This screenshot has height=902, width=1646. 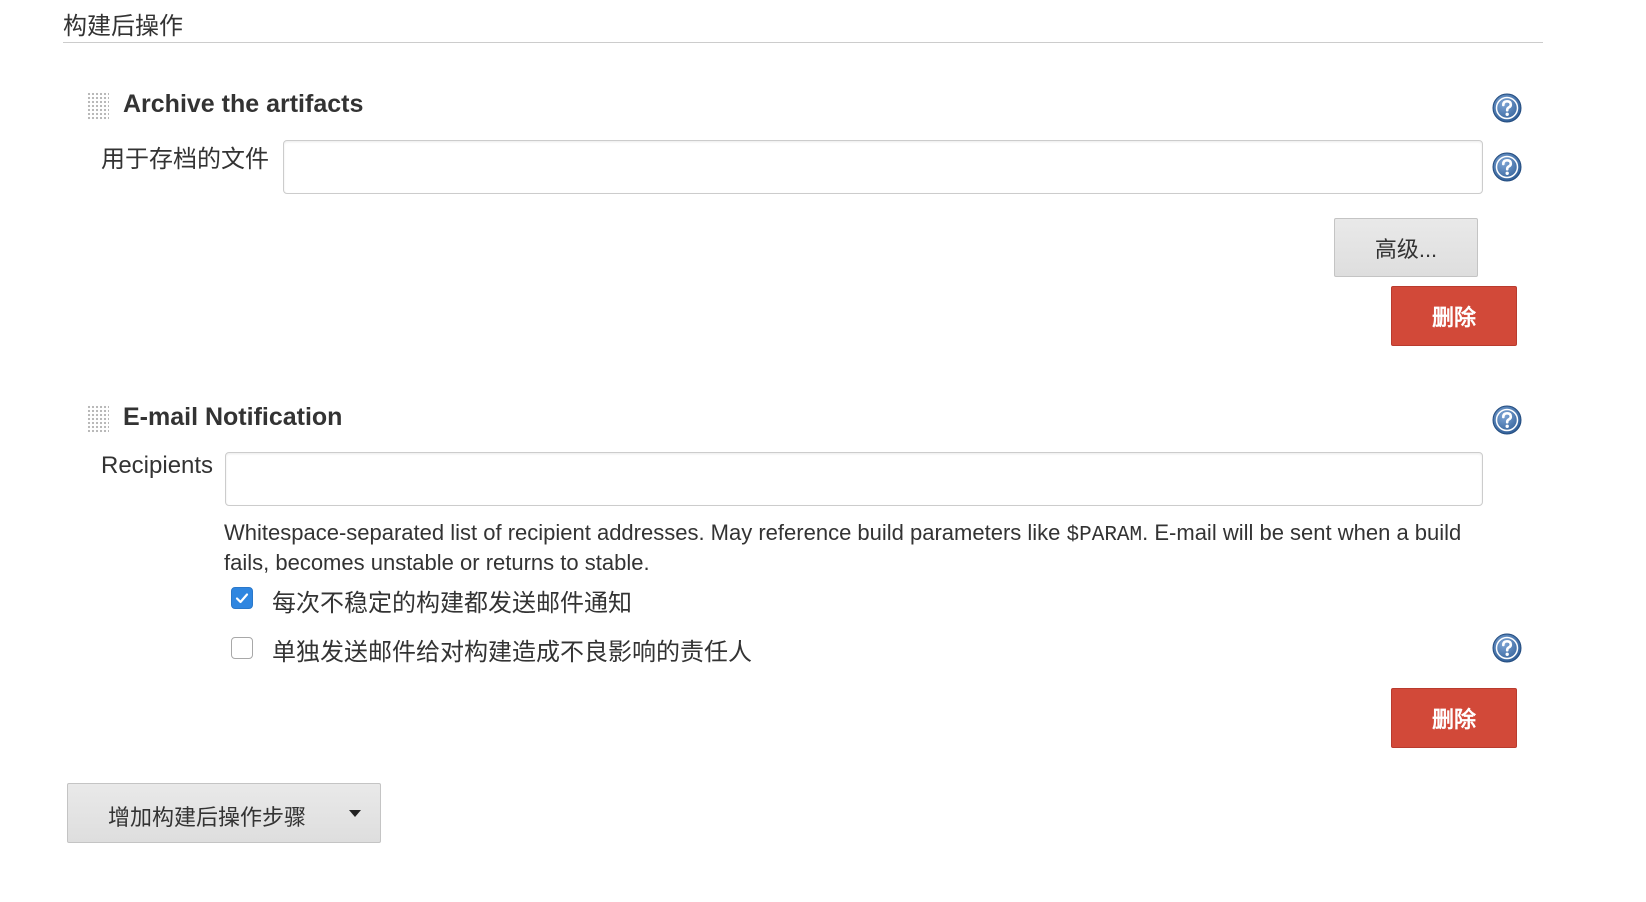 What do you see at coordinates (854, 479) in the screenshot?
I see `recipients-input` at bounding box center [854, 479].